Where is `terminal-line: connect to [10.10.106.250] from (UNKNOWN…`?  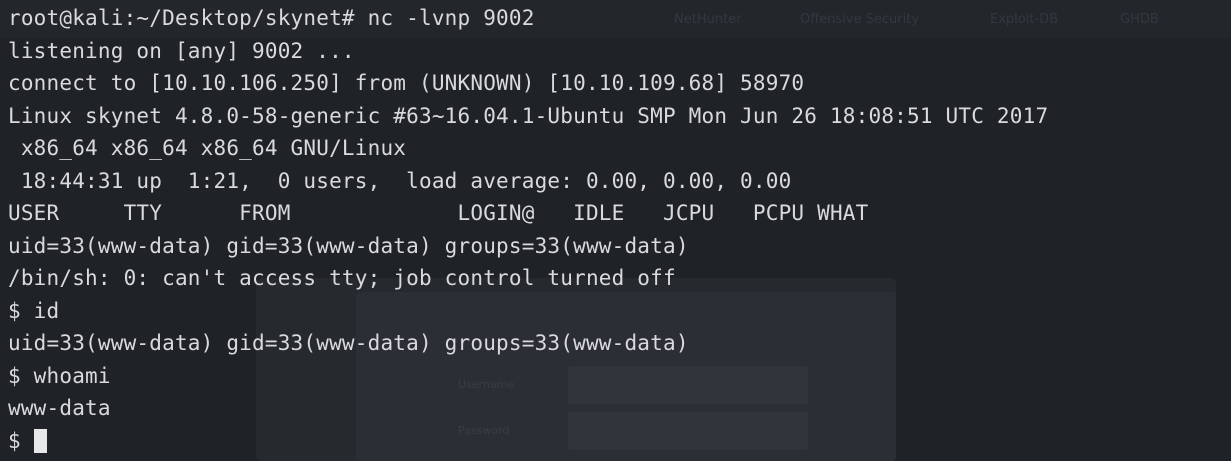
terminal-line: connect to [10.10.106.250] from (UNKNOWN… is located at coordinates (406, 83).